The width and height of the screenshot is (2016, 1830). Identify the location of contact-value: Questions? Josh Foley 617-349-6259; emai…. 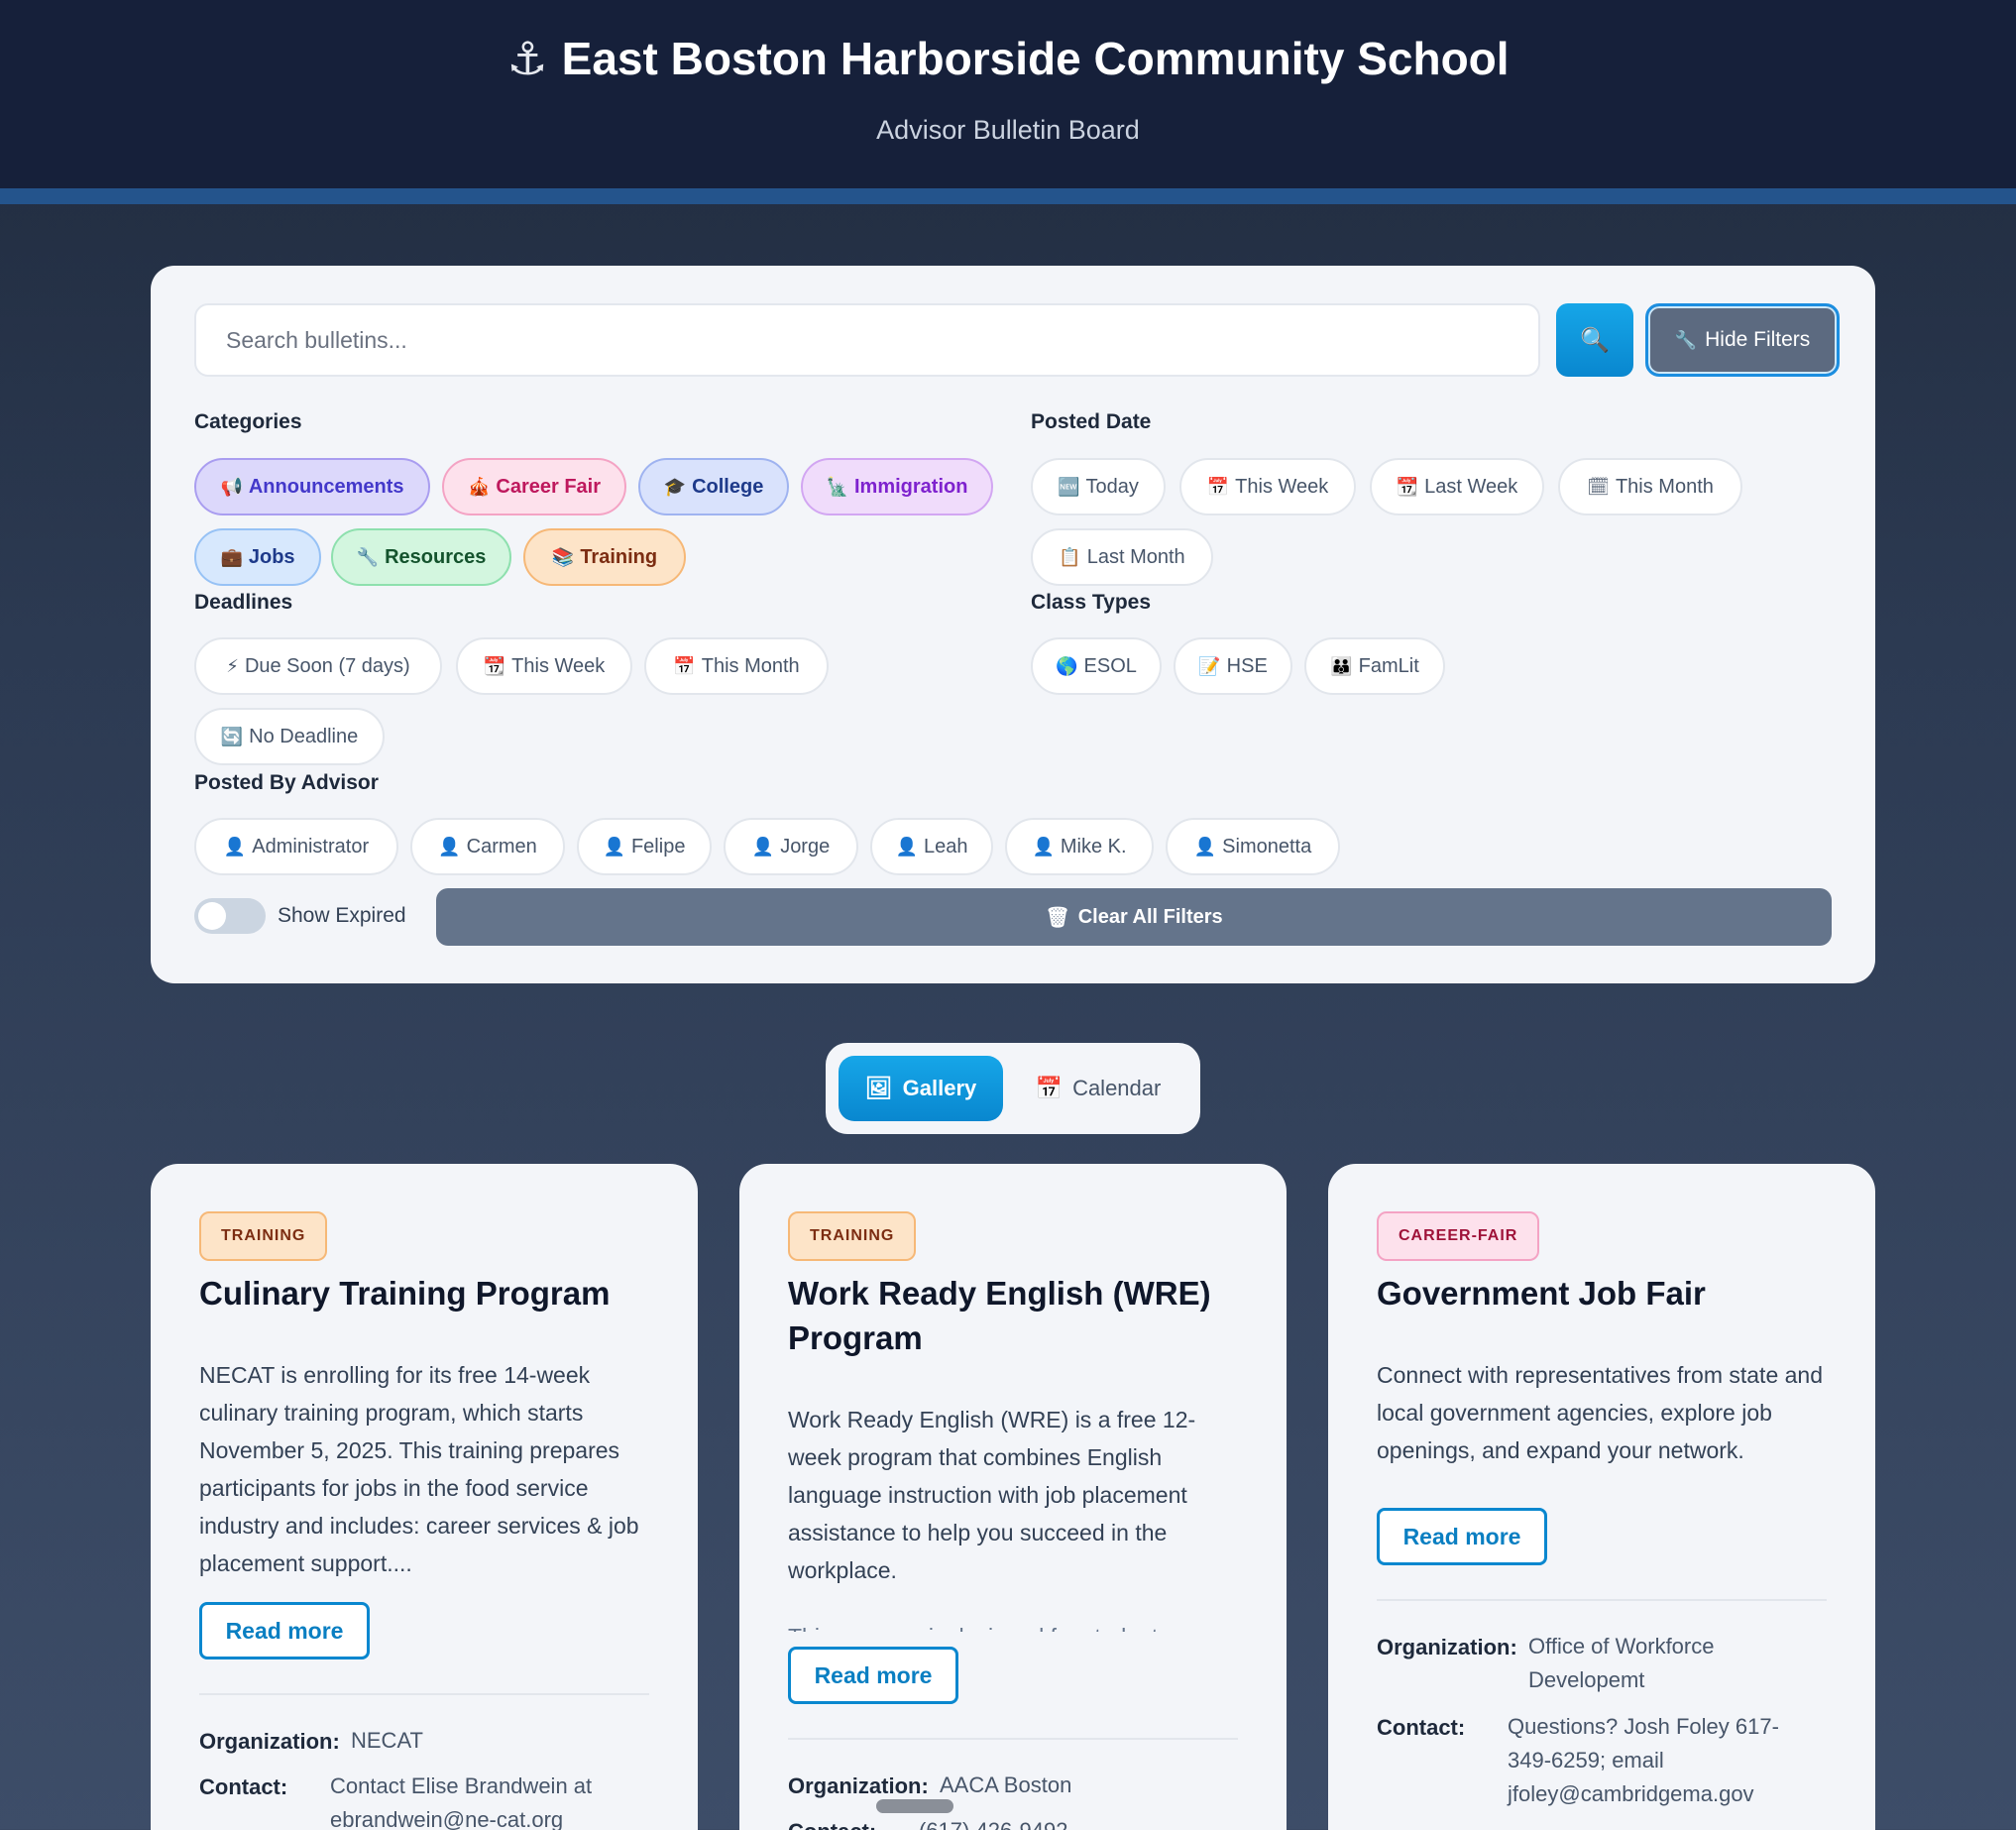
(1643, 1760).